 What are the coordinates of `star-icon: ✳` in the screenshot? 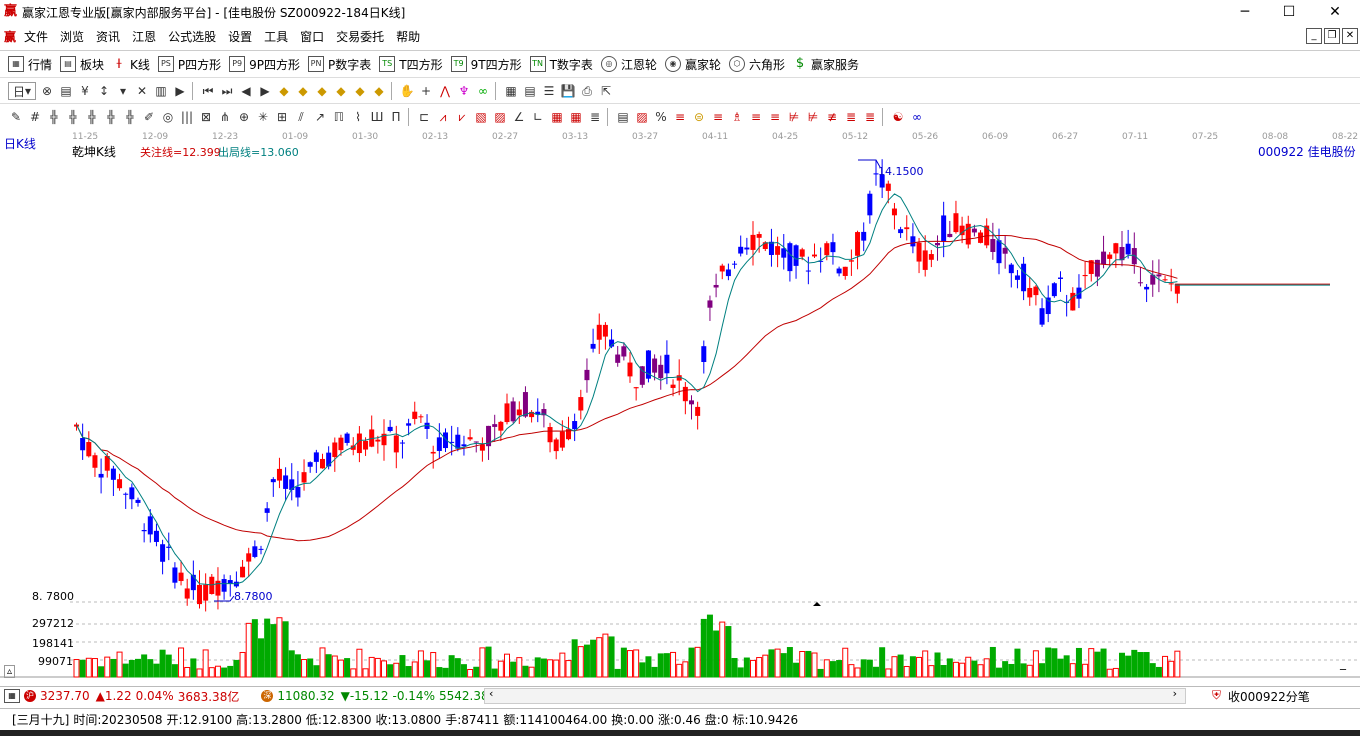 It's located at (263, 117).